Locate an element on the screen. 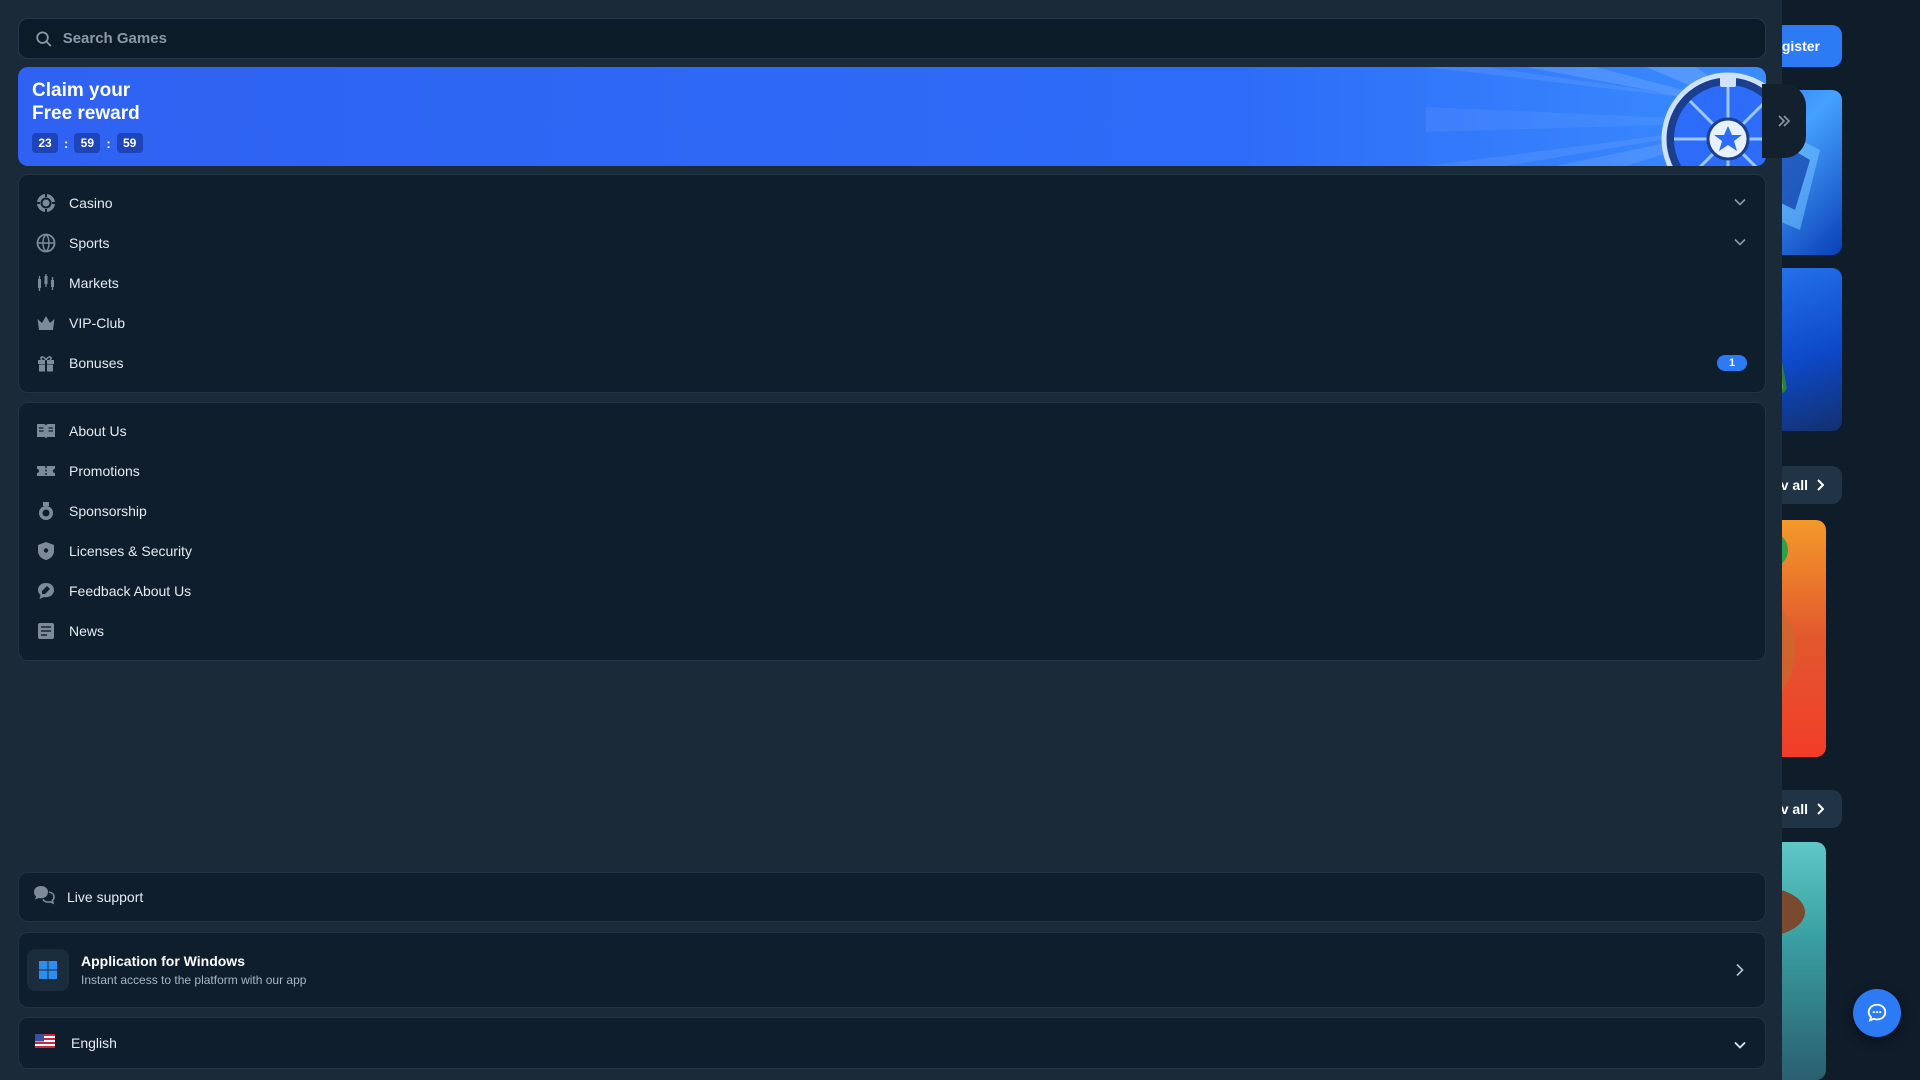 Image resolution: width=1920 pixels, height=1080 pixels. feedback-icon is located at coordinates (46, 591).